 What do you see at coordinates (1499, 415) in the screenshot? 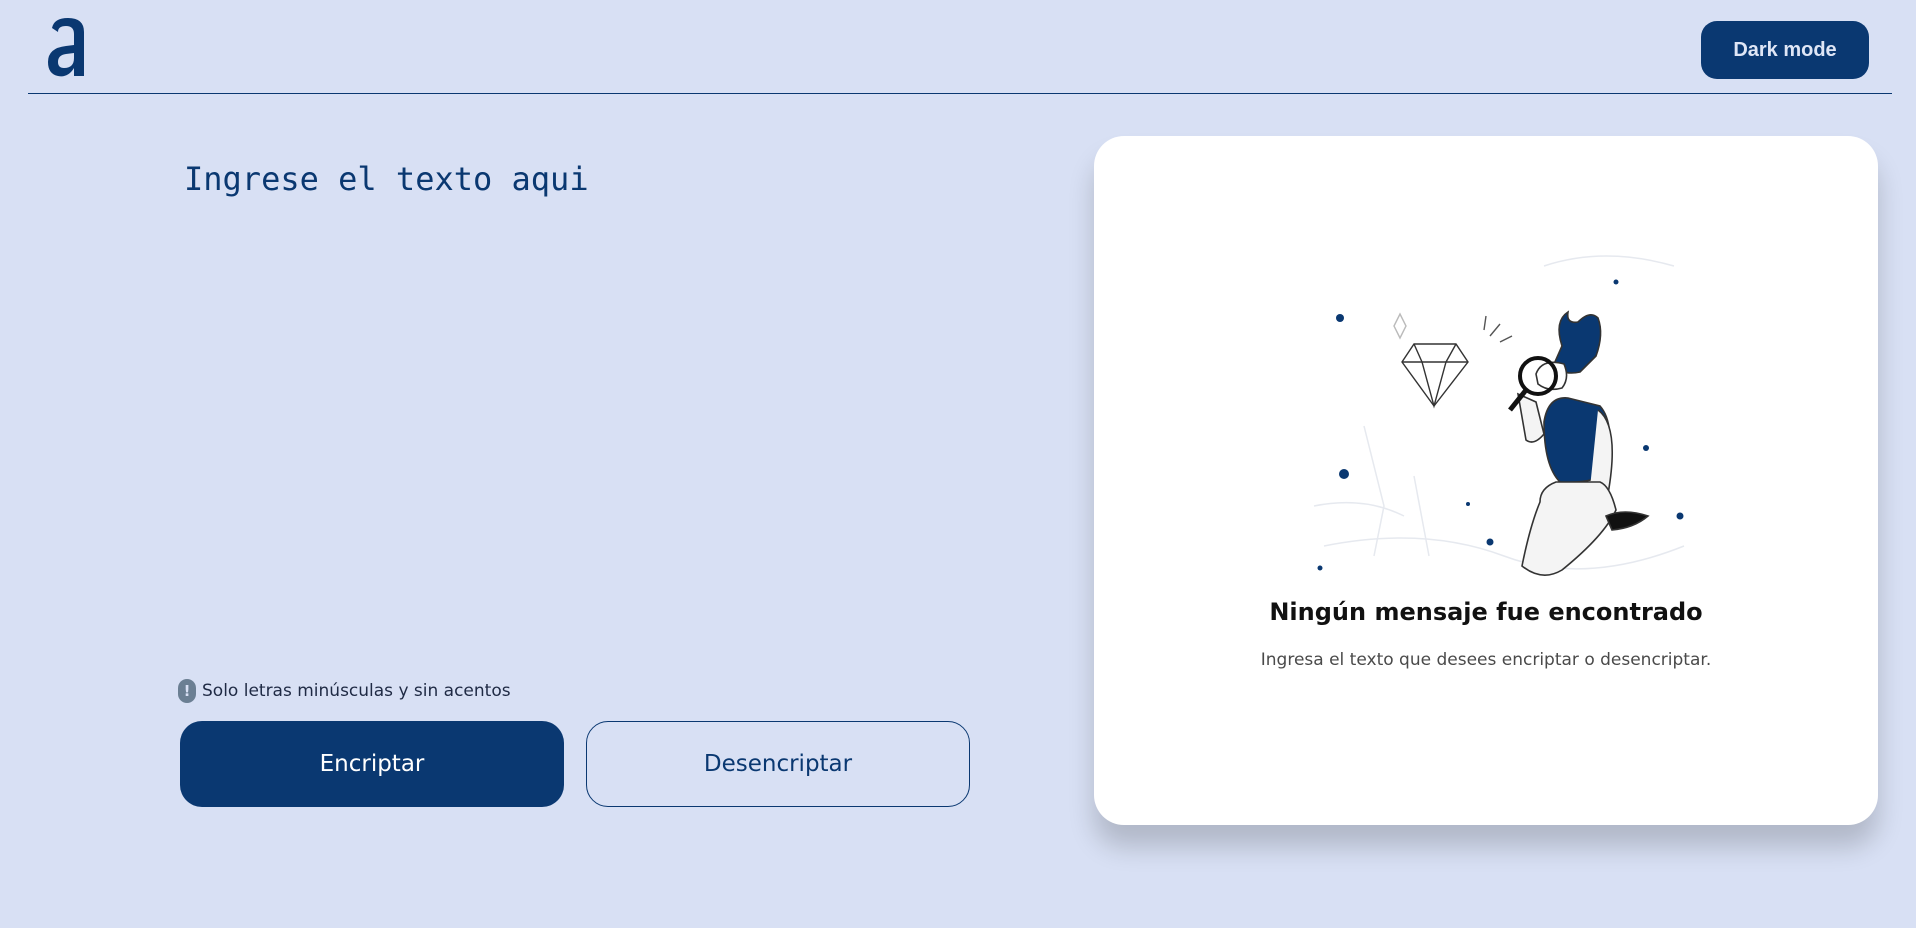
I see `person-with-magnifying-glass-illustration` at bounding box center [1499, 415].